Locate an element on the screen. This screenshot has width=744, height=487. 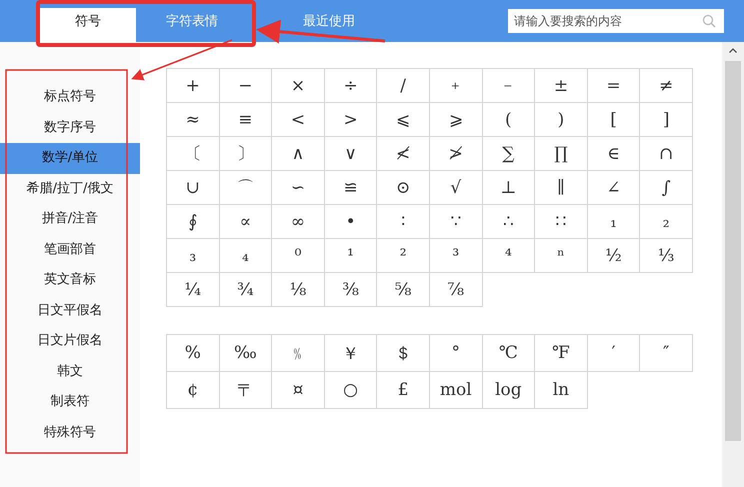
category-item: 数学/单位 is located at coordinates (70, 158).